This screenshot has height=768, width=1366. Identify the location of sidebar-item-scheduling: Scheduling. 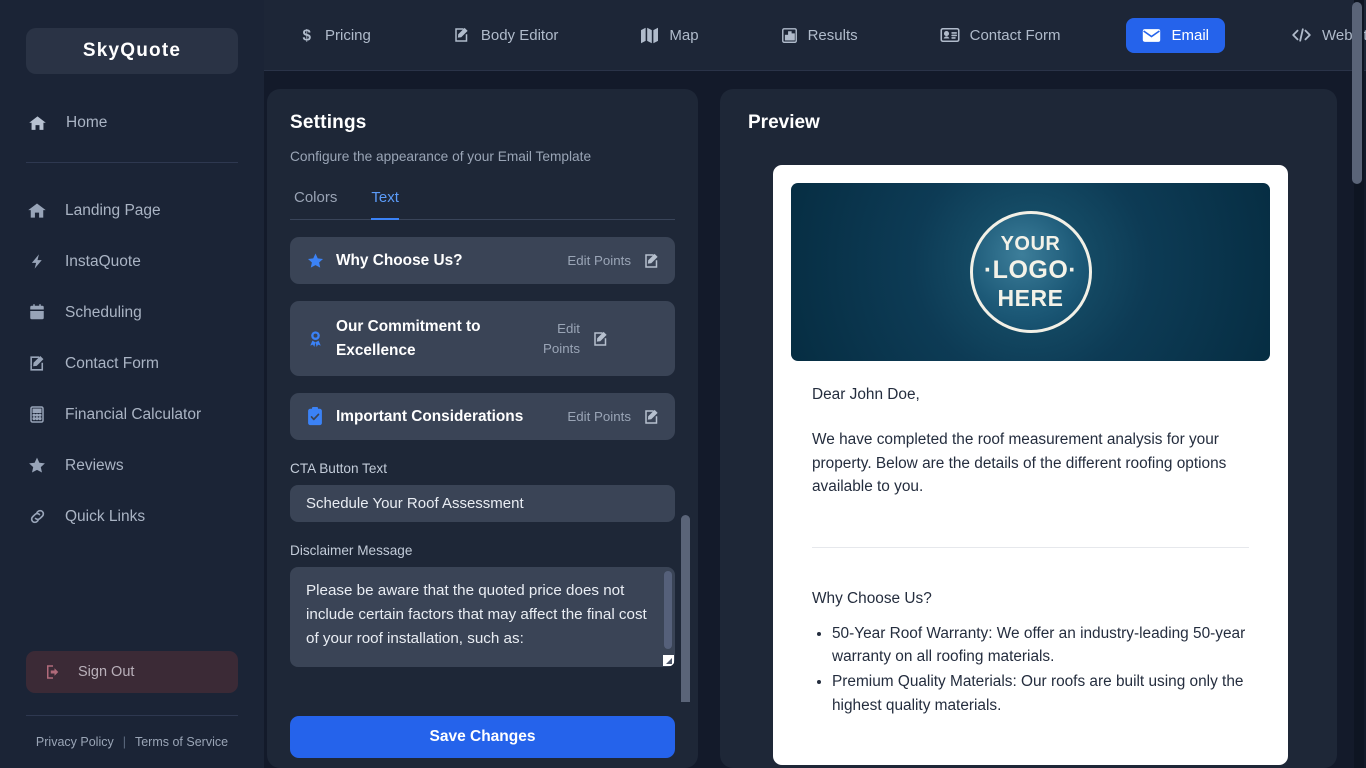
(132, 312).